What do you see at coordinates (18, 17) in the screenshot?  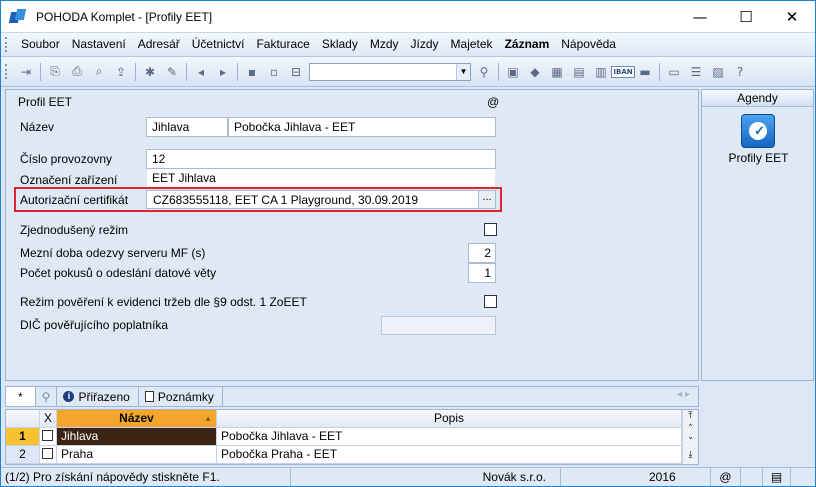 I see `pohoda-logo-icon` at bounding box center [18, 17].